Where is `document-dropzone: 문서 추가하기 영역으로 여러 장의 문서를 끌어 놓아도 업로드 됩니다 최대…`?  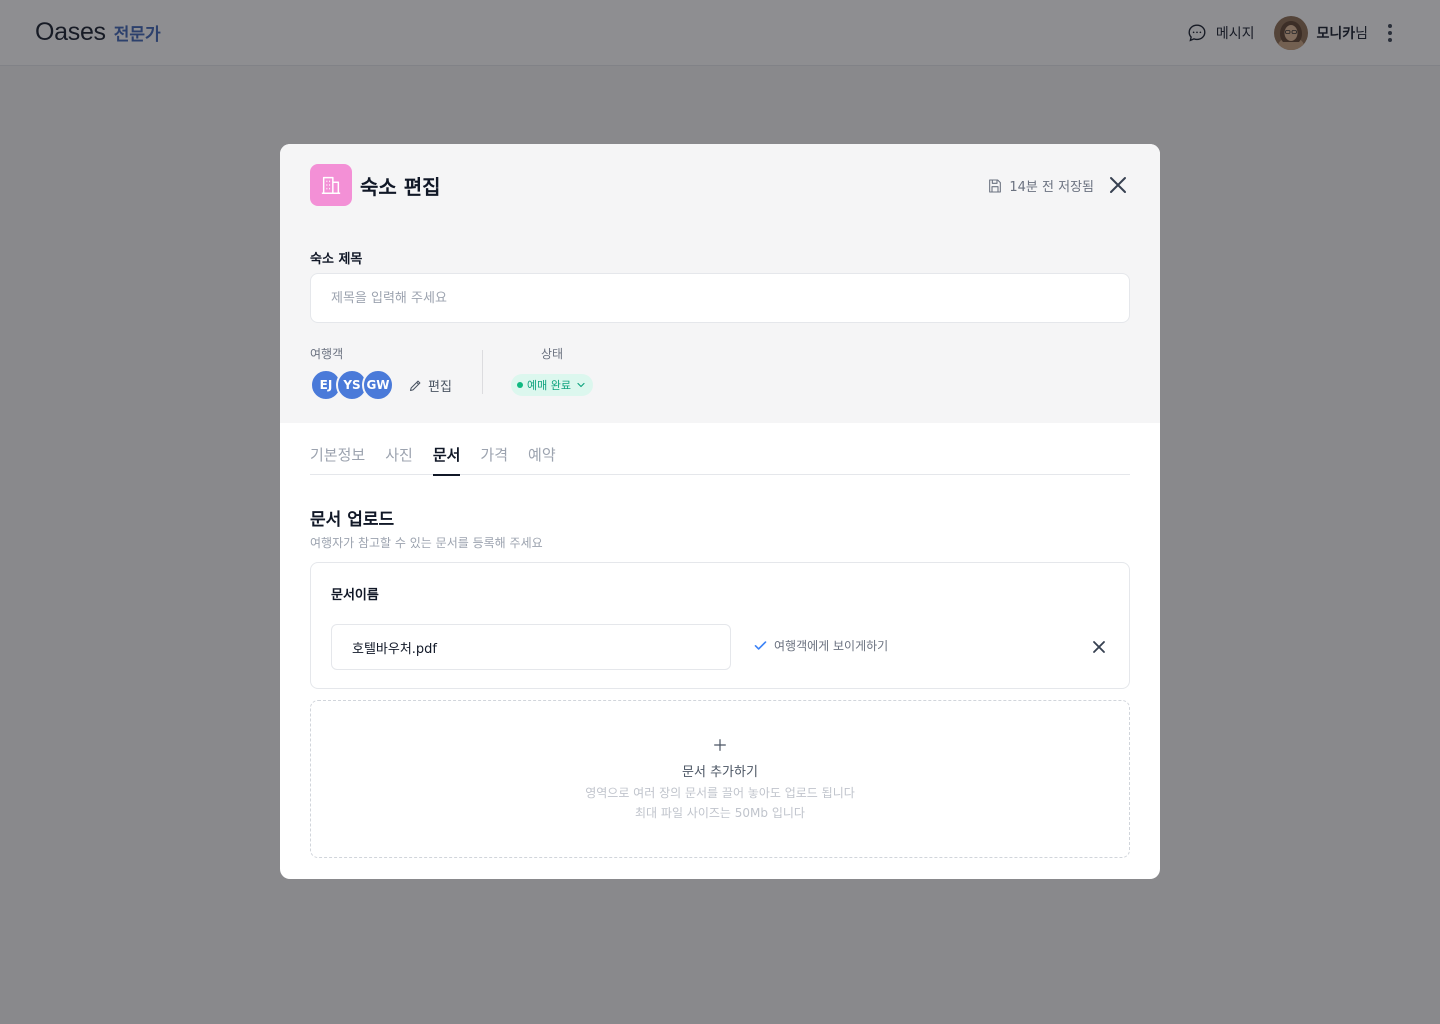
document-dropzone: 문서 추가하기 영역으로 여러 장의 문서를 끌어 놓아도 업로드 됩니다 최대… is located at coordinates (720, 779).